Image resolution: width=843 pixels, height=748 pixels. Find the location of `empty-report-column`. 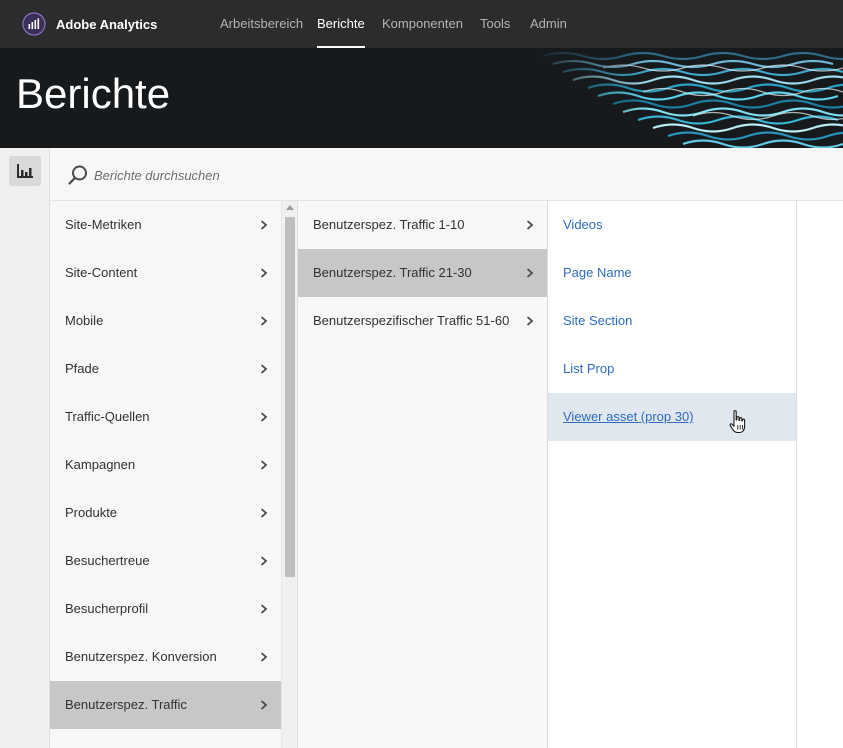

empty-report-column is located at coordinates (820, 474).